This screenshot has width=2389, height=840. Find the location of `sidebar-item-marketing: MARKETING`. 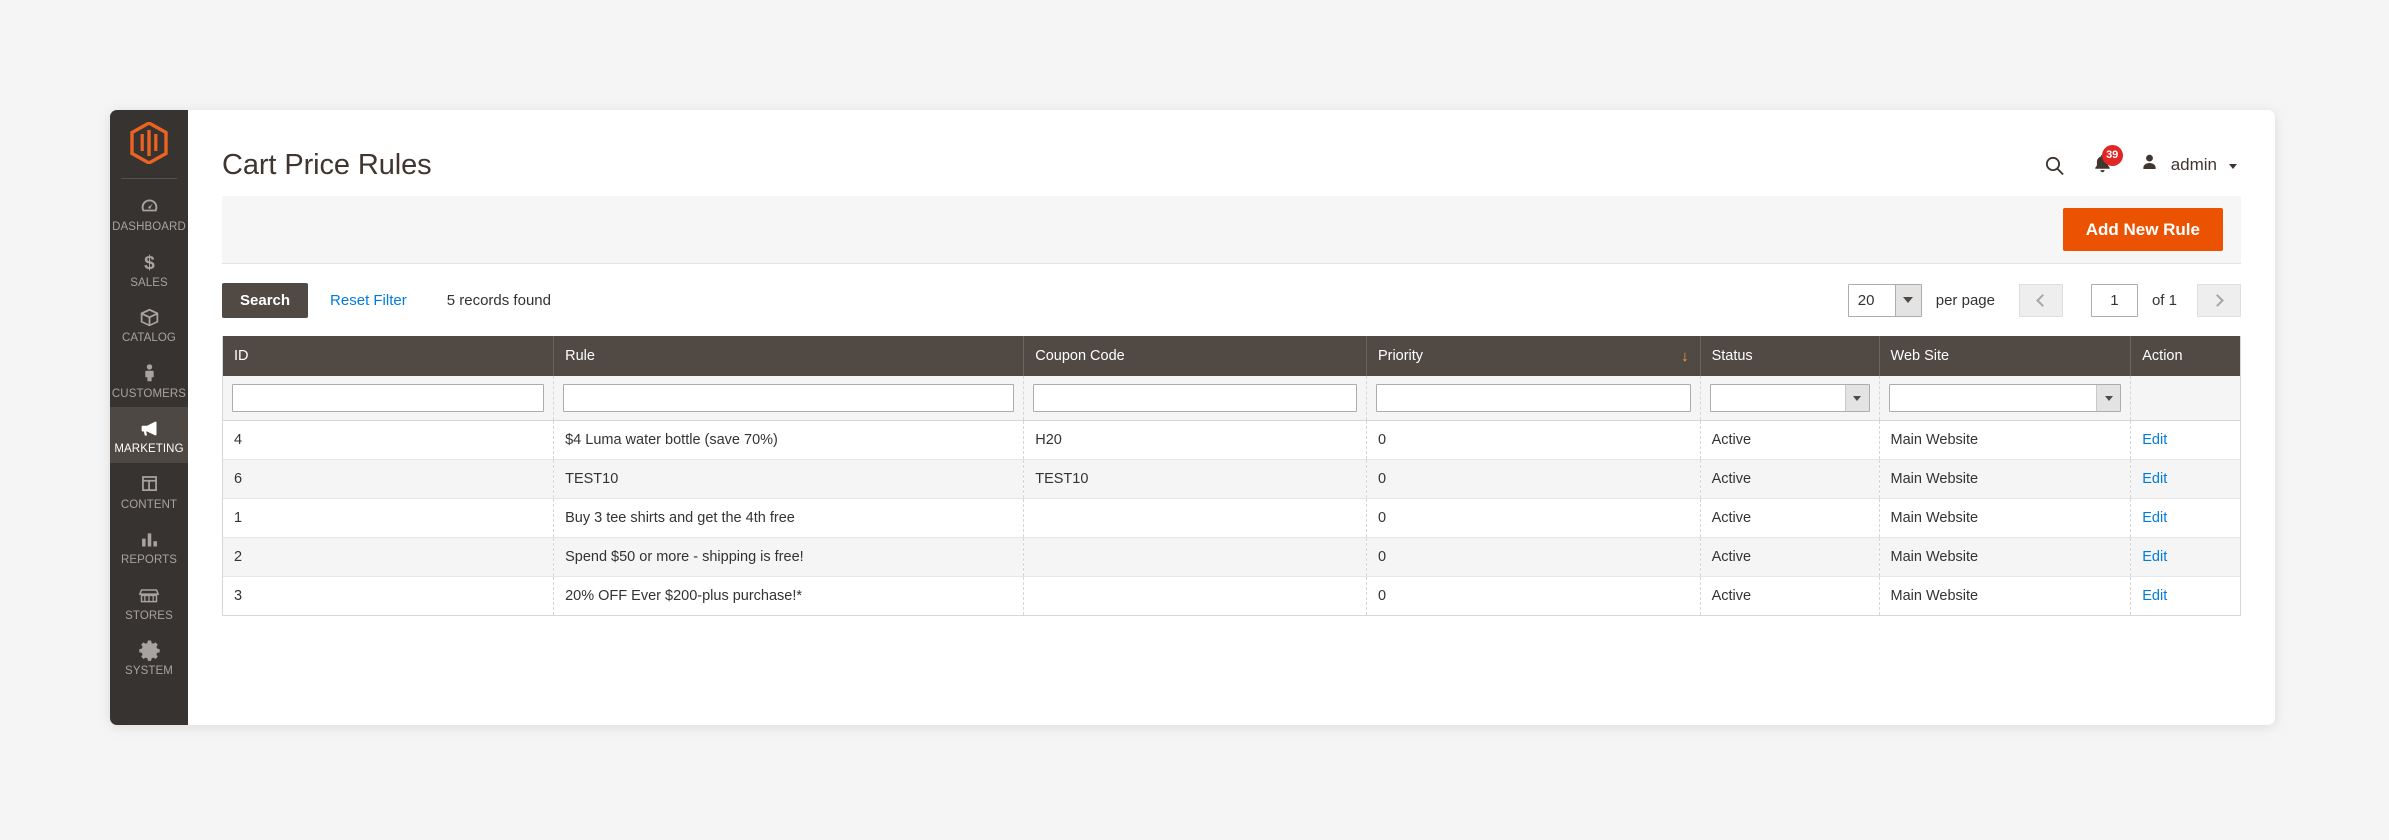

sidebar-item-marketing: MARKETING is located at coordinates (149, 435).